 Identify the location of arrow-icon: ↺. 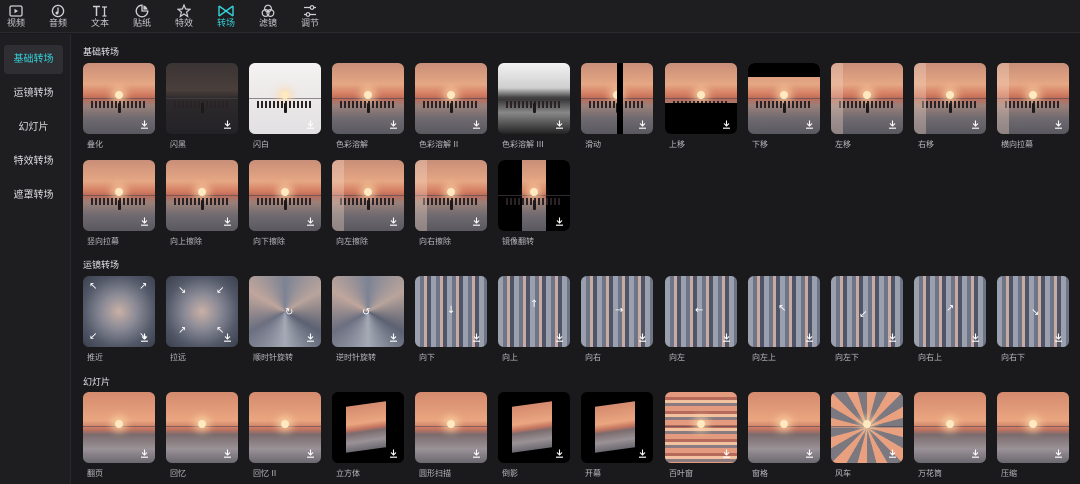
(366, 312).